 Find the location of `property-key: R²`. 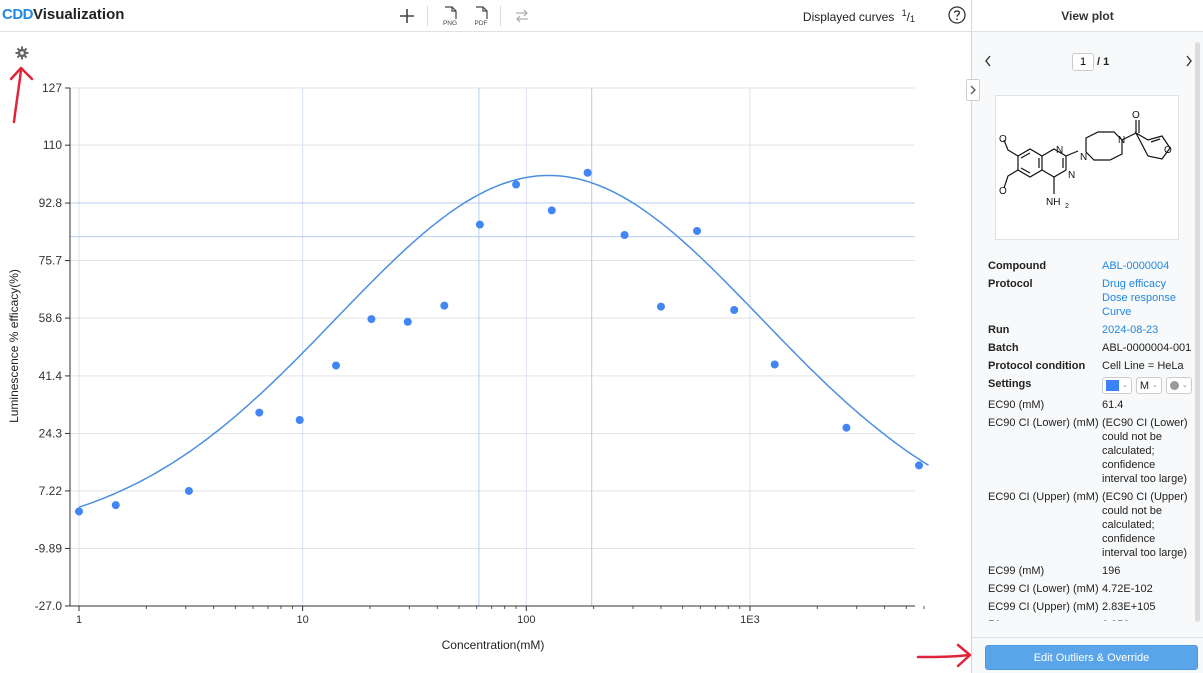

property-key: R² is located at coordinates (1045, 619).